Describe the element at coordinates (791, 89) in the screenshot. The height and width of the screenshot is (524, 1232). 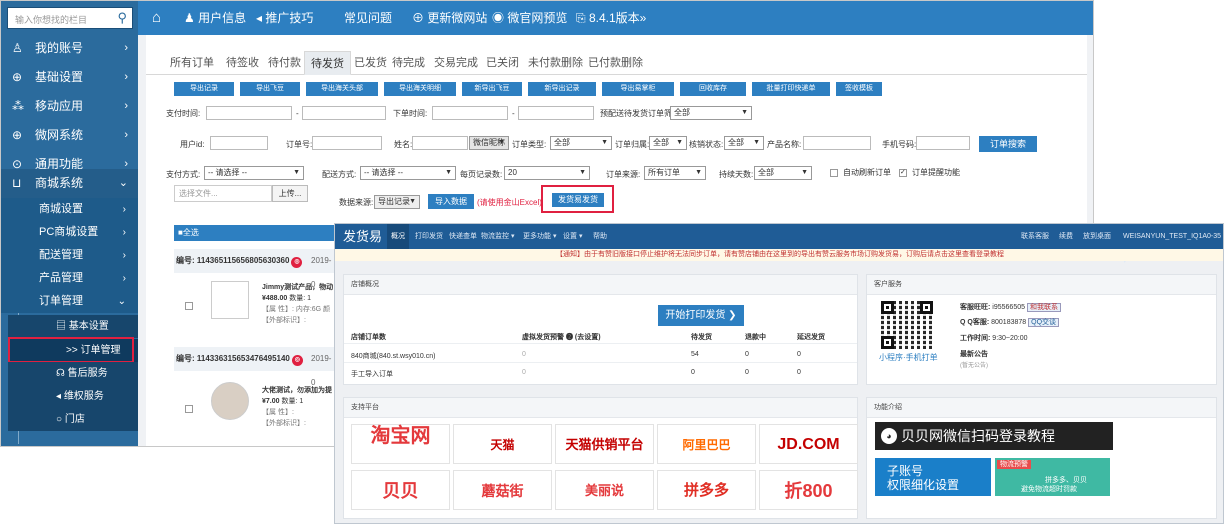
I see `batch-print-button: 批量打印快递单` at that location.